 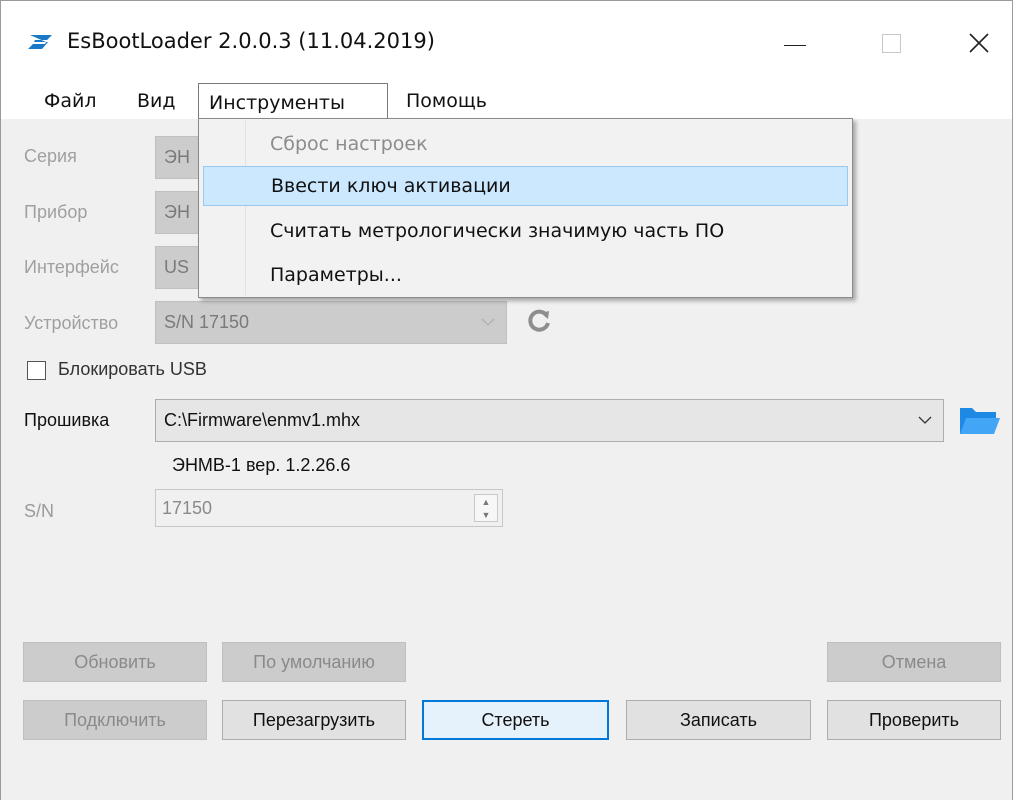 What do you see at coordinates (349, 144) in the screenshot?
I see `menu-item-reset-settings: Сброс настроек` at bounding box center [349, 144].